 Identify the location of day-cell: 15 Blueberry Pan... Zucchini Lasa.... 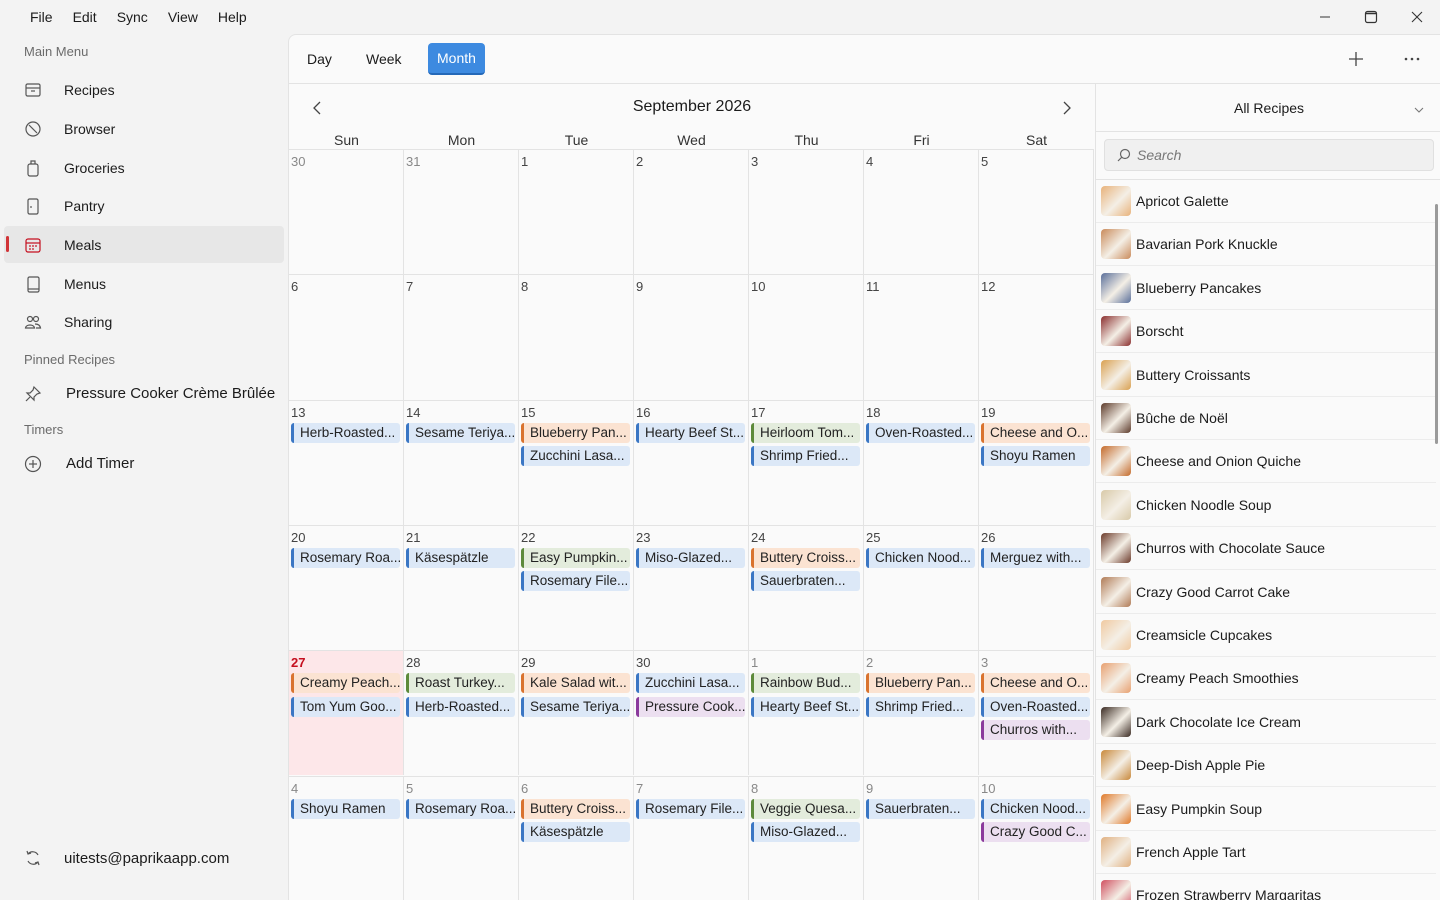
(576, 462).